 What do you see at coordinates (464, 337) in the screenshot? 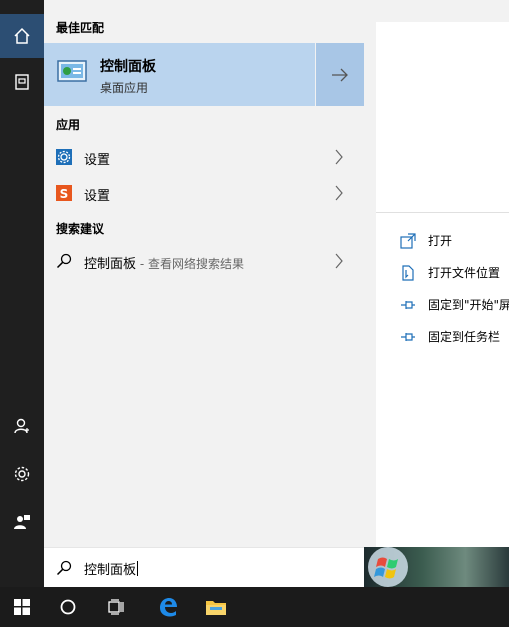
I see `action-label: 固定到任务栏` at bounding box center [464, 337].